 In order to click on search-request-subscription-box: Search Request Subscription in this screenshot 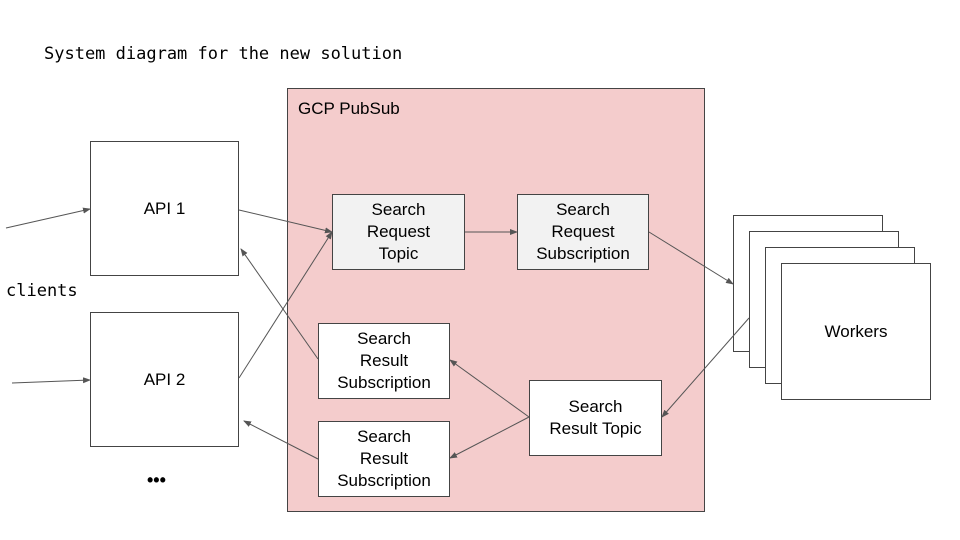, I will do `click(583, 232)`.